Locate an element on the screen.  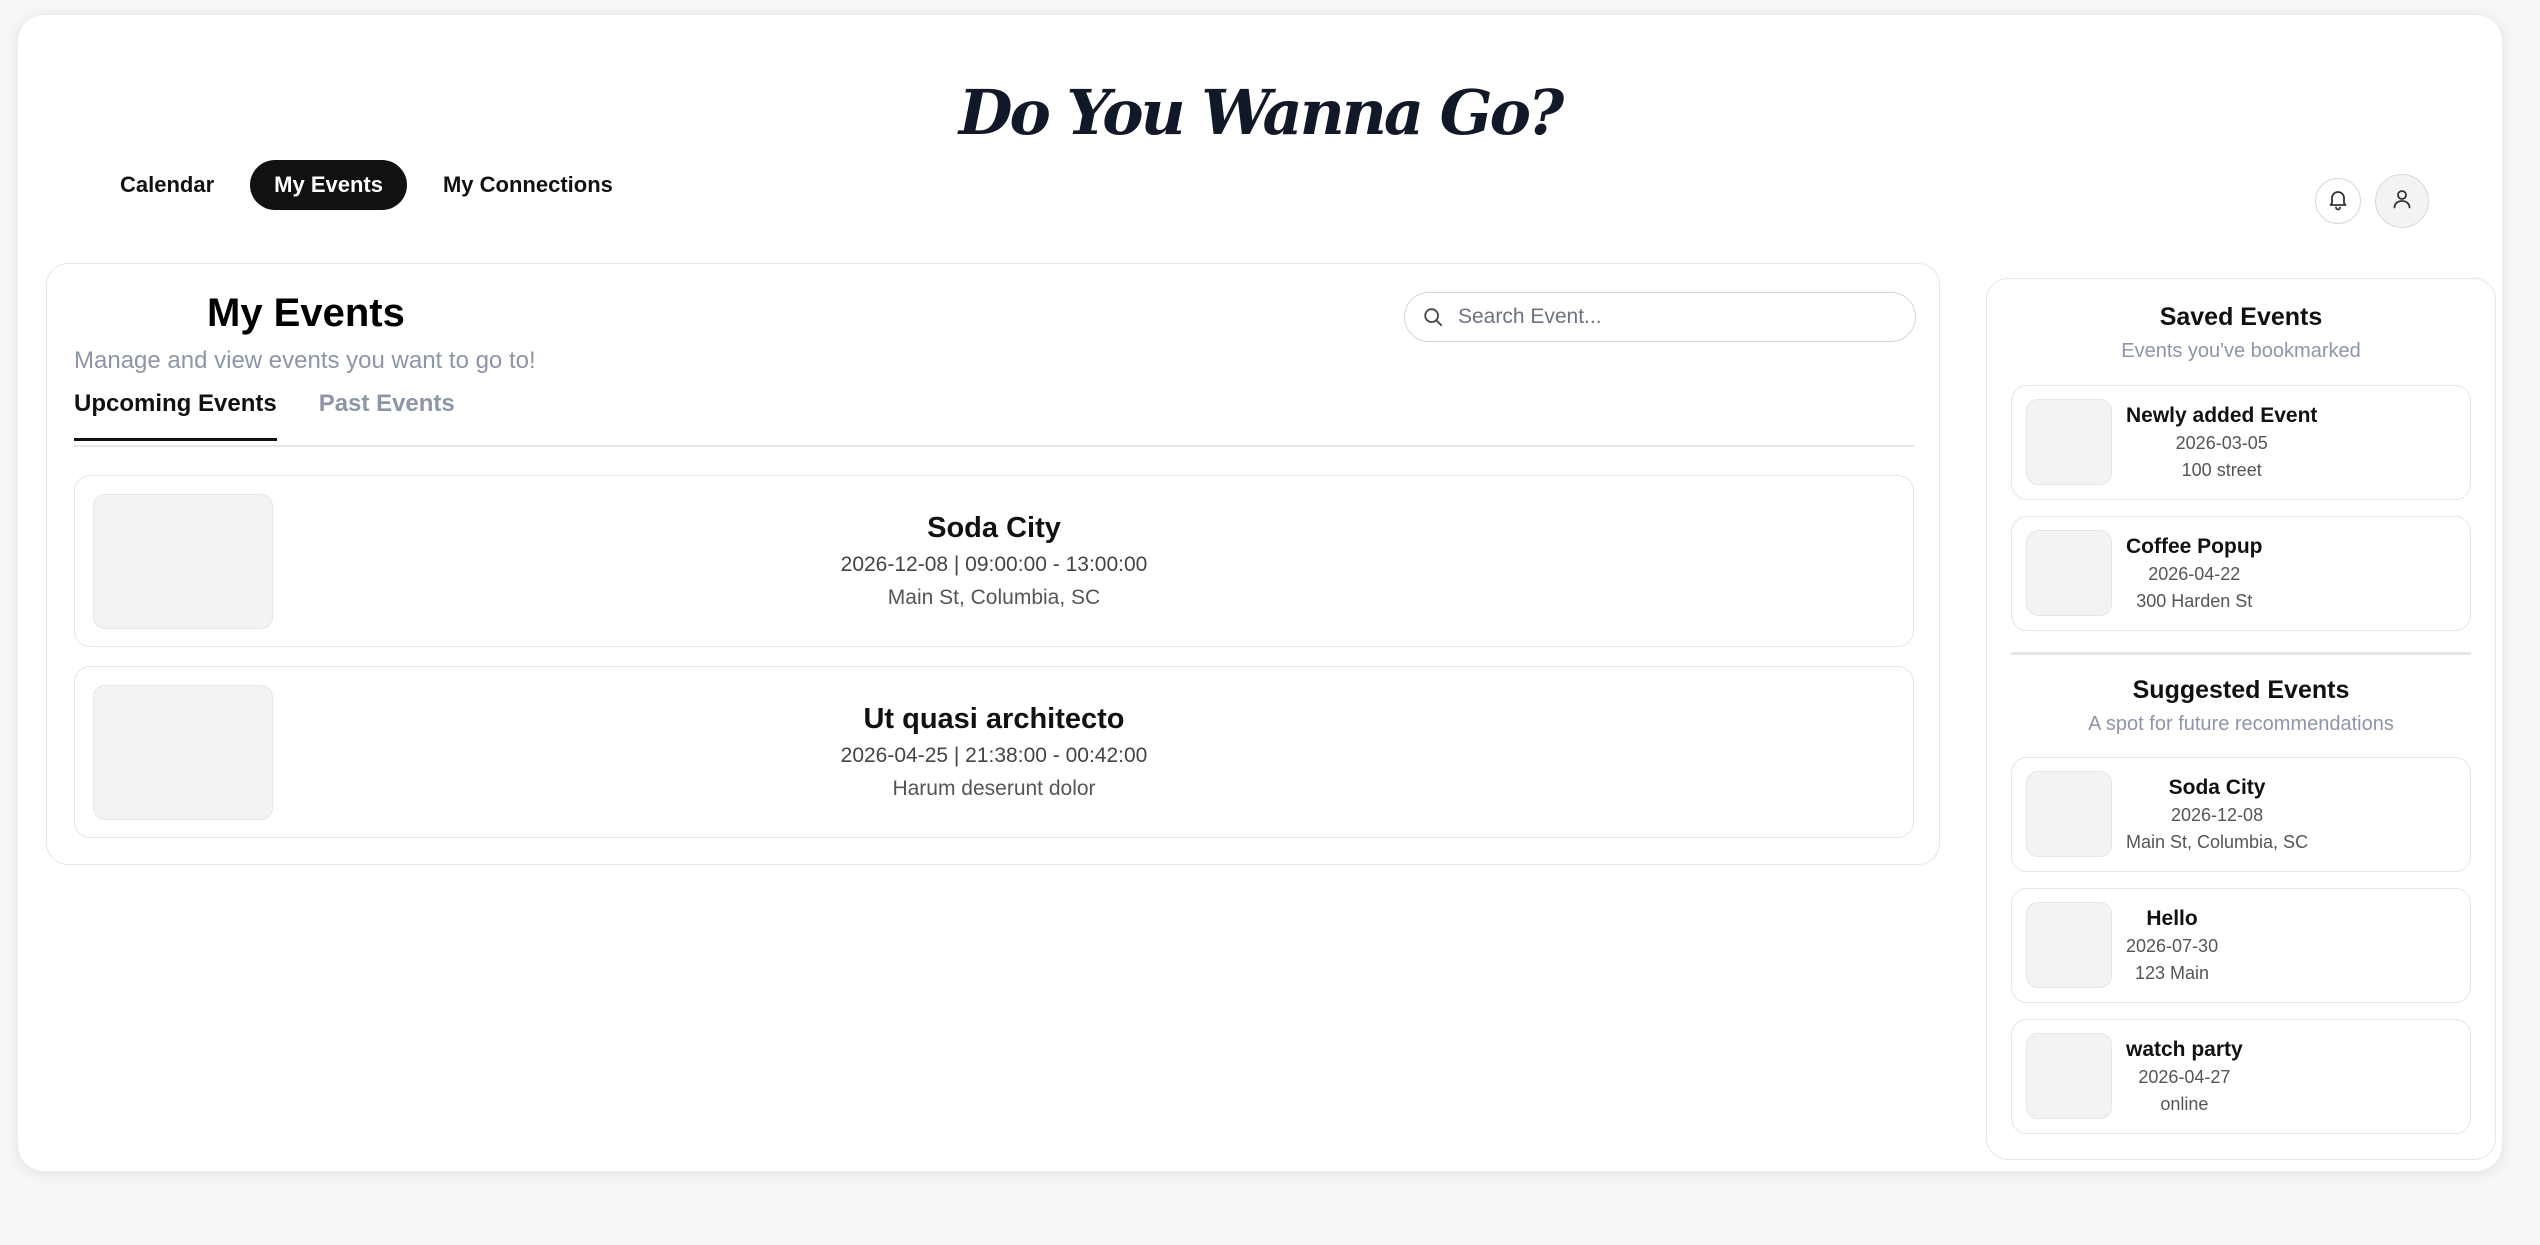
tab-past-events: Past Events is located at coordinates (387, 415).